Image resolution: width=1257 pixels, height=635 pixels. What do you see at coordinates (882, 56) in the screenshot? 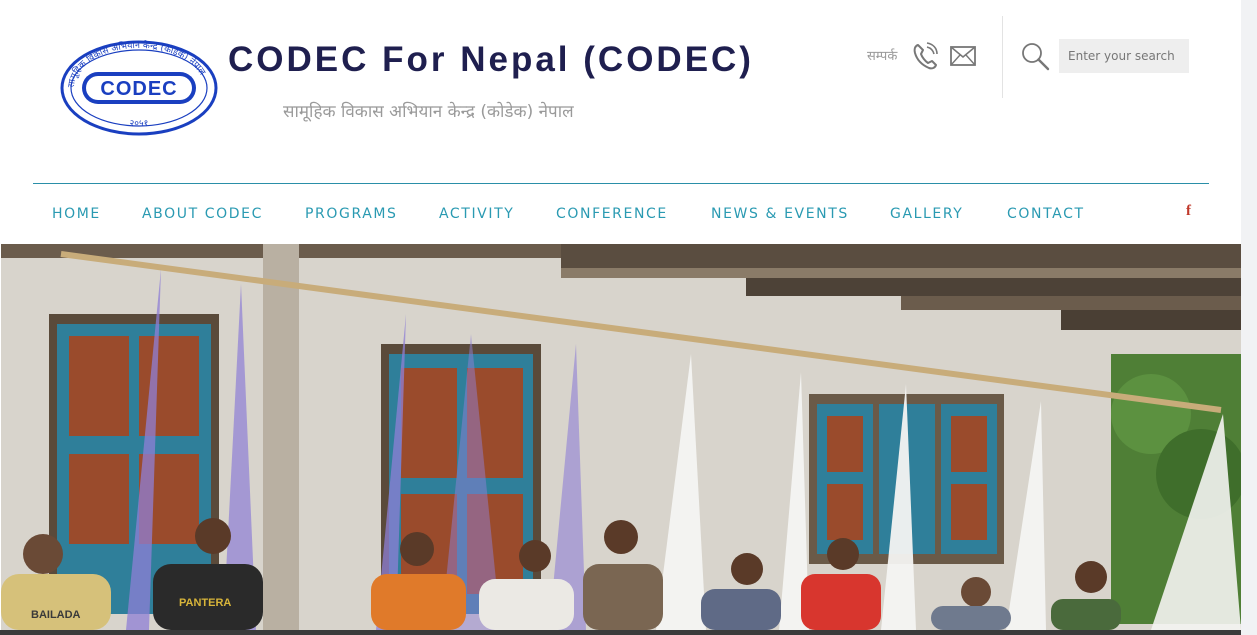
I see `contact-label: सम्पर्क` at bounding box center [882, 56].